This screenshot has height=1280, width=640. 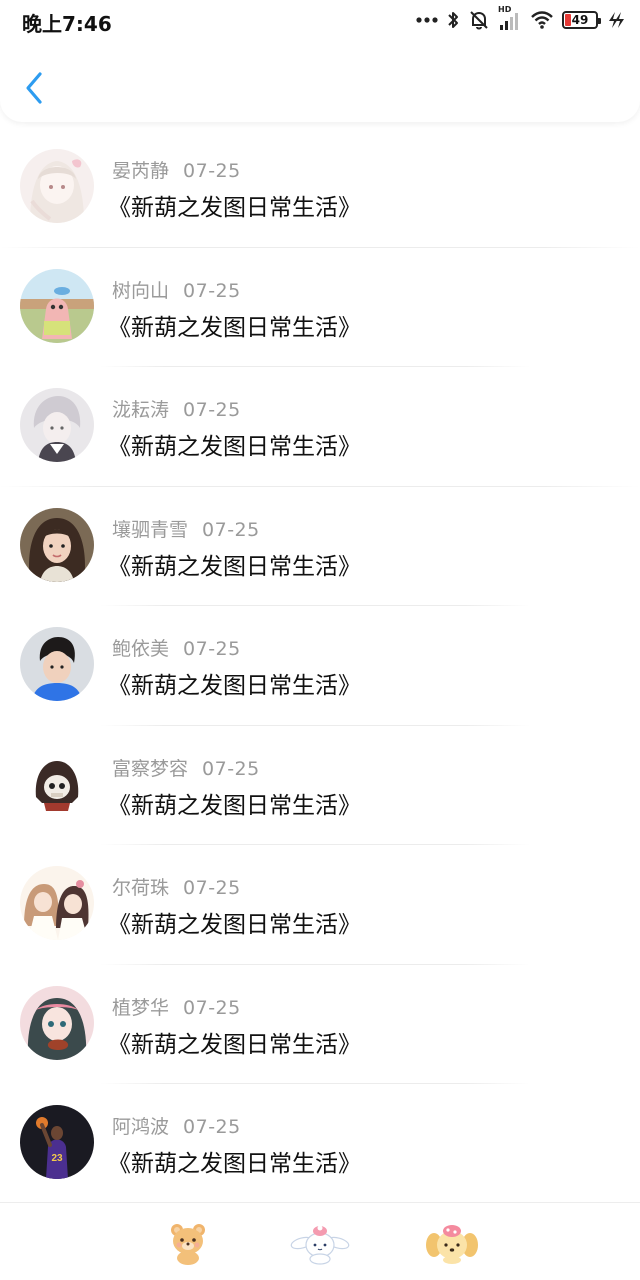 I want to click on commenter-name: 富察梦容, so click(x=150, y=769).